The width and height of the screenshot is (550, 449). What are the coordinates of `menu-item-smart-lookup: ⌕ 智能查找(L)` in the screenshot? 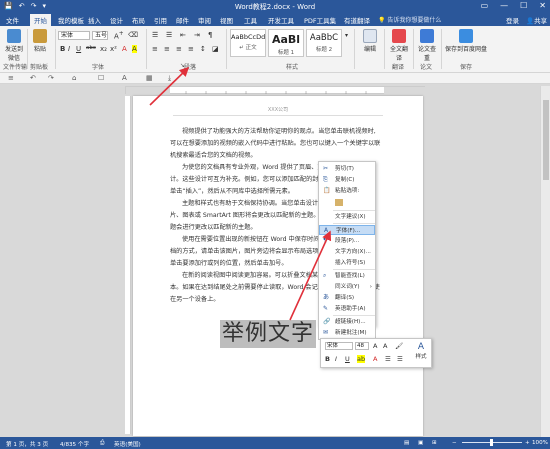 It's located at (347, 276).